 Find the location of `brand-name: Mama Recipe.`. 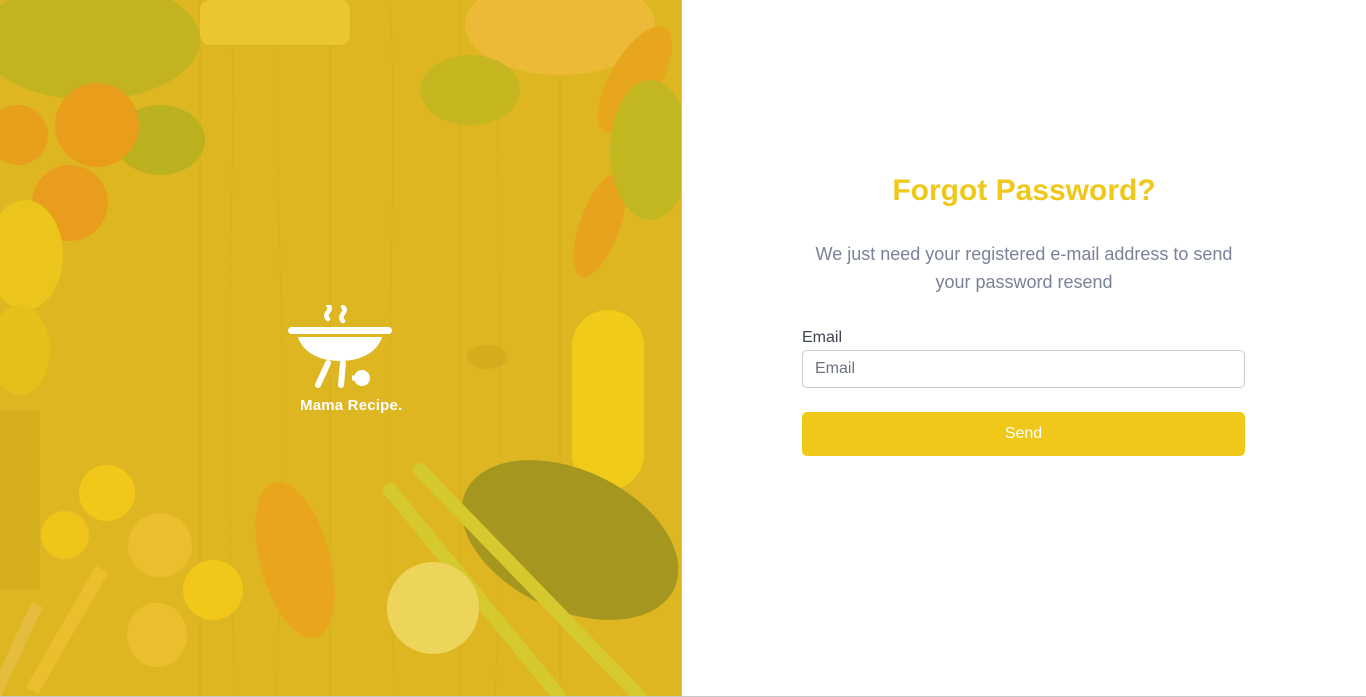

brand-name: Mama Recipe. is located at coordinates (351, 405).